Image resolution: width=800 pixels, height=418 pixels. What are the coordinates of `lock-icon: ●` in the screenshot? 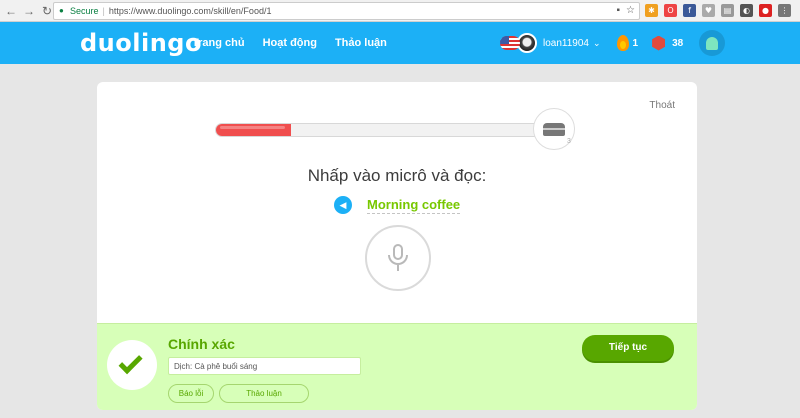 It's located at (61, 10).